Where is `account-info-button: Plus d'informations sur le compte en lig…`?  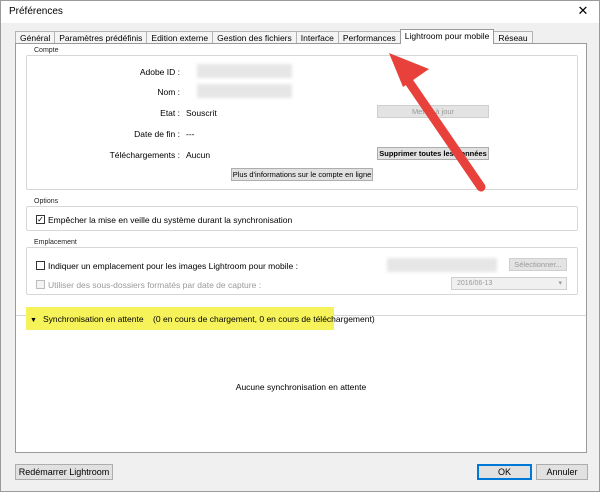
account-info-button: Plus d'informations sur le compte en lig… is located at coordinates (302, 174).